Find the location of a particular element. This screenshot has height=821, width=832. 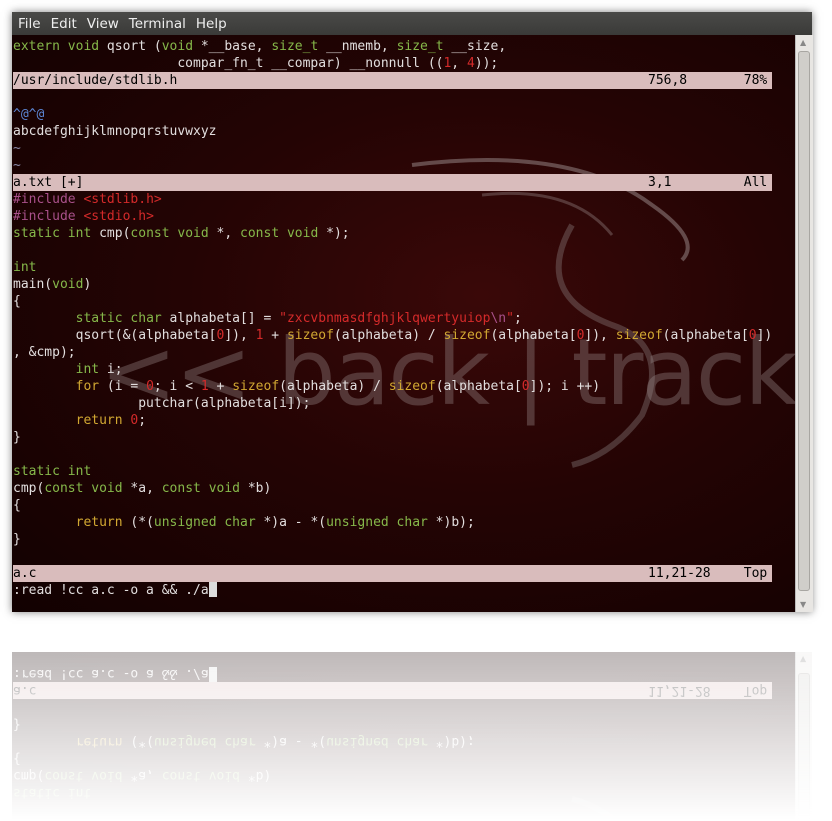

code-line: int i; is located at coordinates (392, 369).